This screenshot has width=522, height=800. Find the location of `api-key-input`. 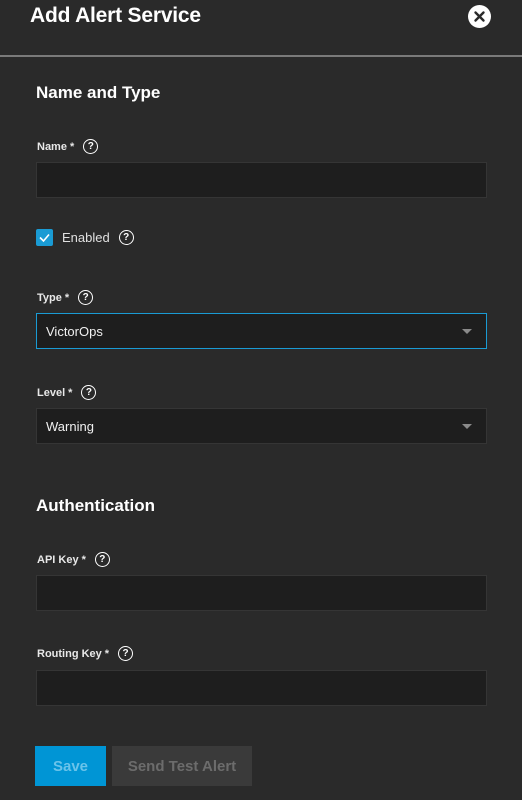

api-key-input is located at coordinates (261, 593).